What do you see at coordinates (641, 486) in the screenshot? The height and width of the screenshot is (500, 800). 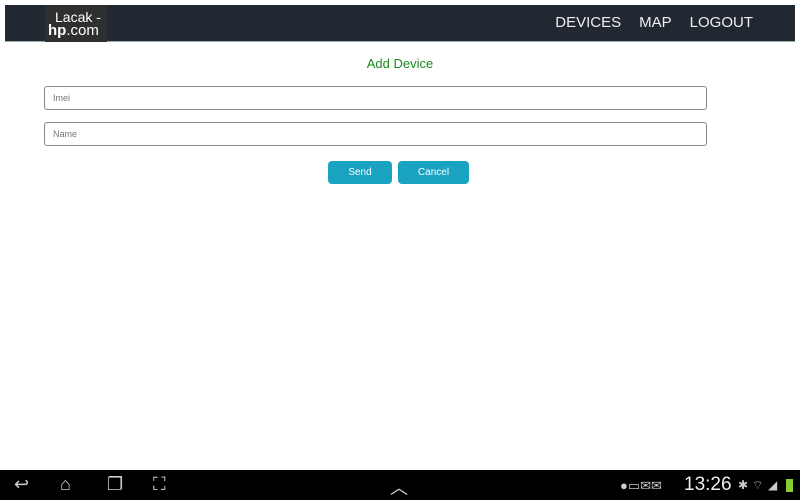 I see `notification-icons: ●▭✉✉` at bounding box center [641, 486].